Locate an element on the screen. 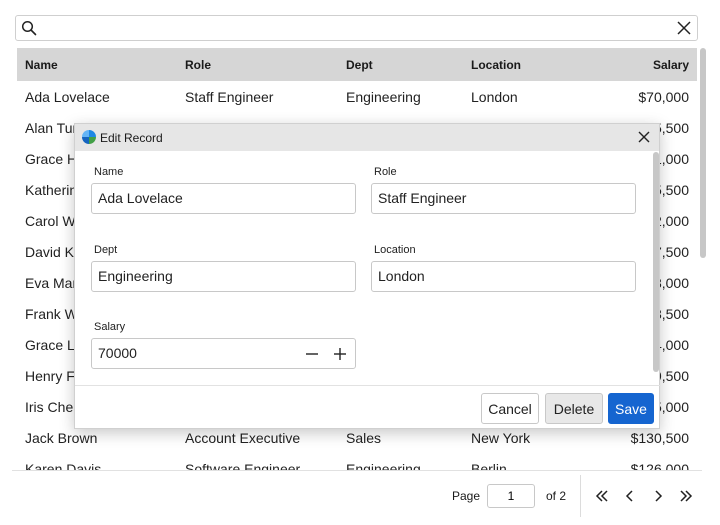  delete-button: Delete is located at coordinates (574, 408).